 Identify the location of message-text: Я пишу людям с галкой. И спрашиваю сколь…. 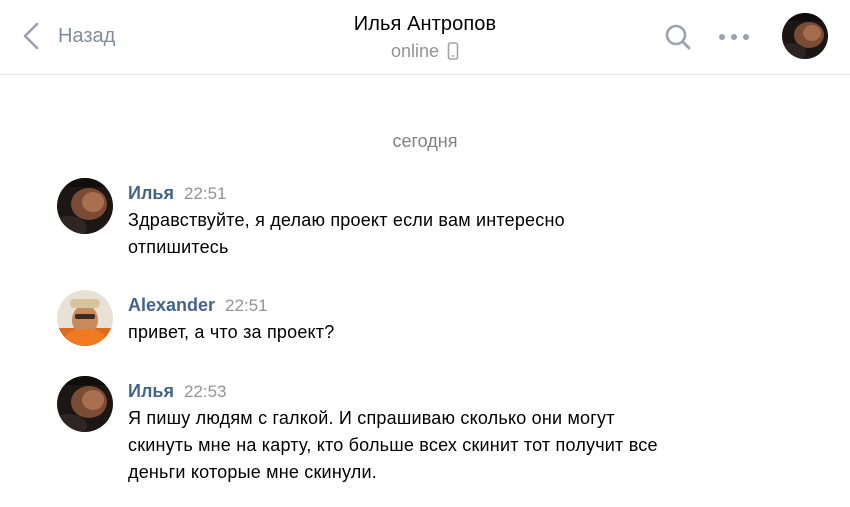
(428, 445).